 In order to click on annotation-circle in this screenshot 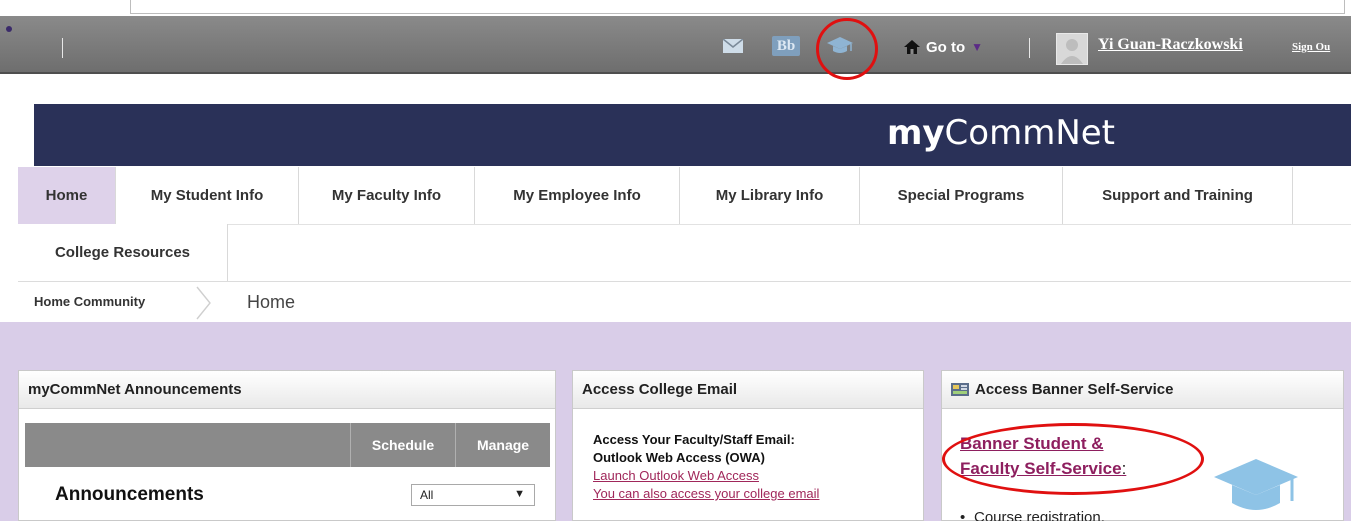, I will do `click(847, 49)`.